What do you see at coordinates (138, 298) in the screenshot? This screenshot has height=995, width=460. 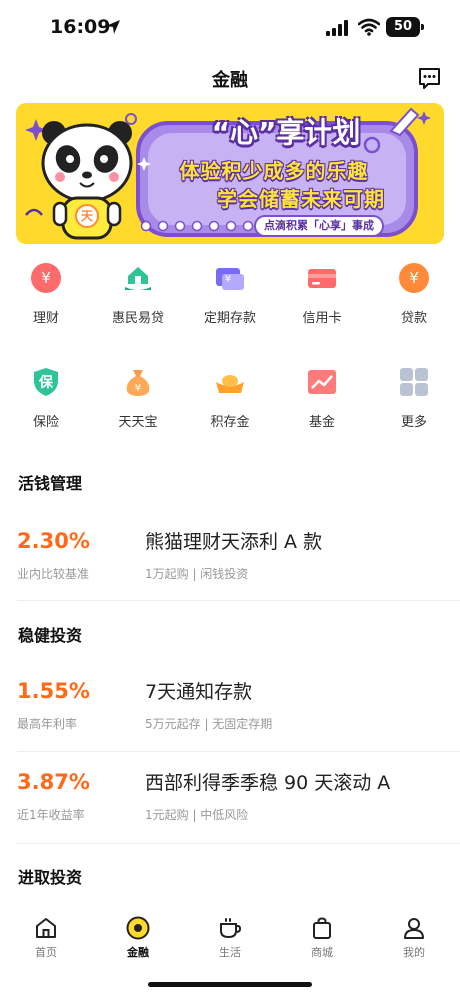 I see `menu-item-huimin-loan: 惠民易贷` at bounding box center [138, 298].